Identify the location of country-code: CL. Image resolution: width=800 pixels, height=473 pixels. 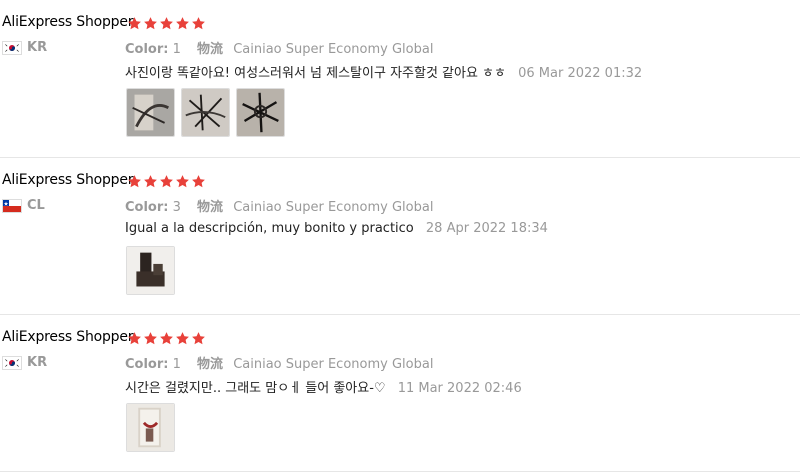
(36, 205).